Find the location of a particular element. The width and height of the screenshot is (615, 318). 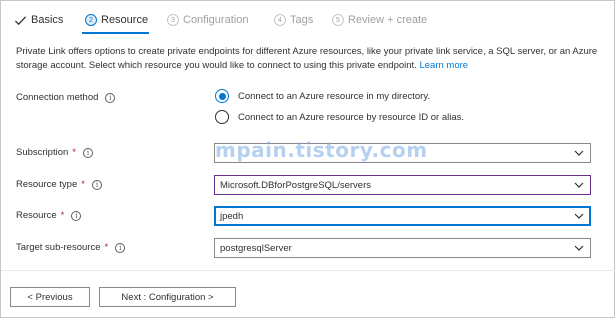

subscription-label: Subscription * i is located at coordinates (54, 152).